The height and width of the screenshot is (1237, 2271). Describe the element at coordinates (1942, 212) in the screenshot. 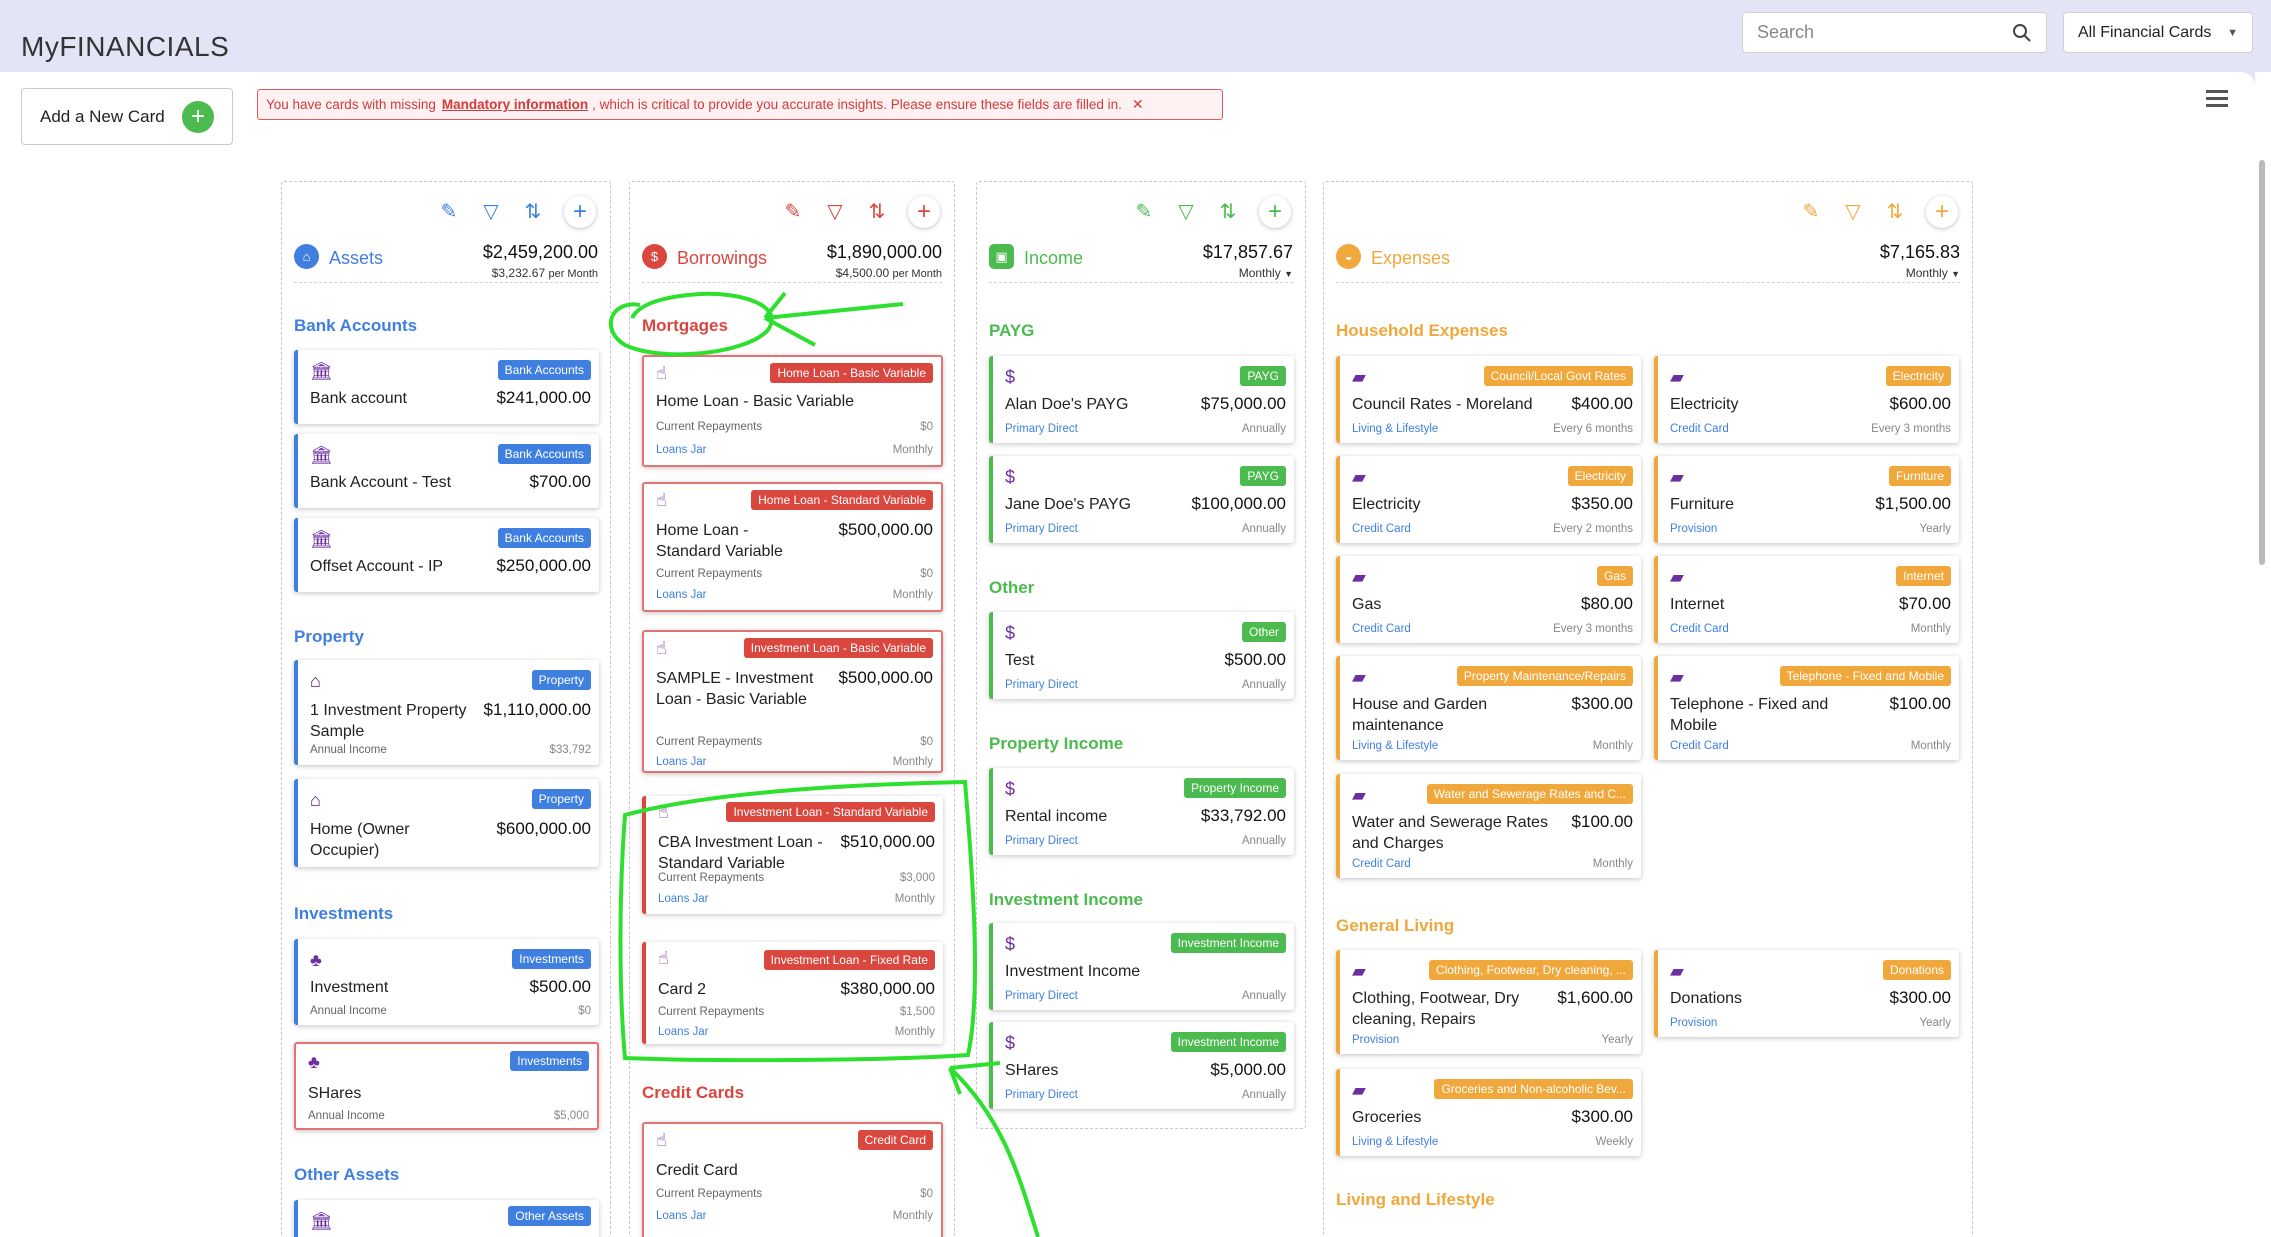

I see `add-expense-button: +` at that location.